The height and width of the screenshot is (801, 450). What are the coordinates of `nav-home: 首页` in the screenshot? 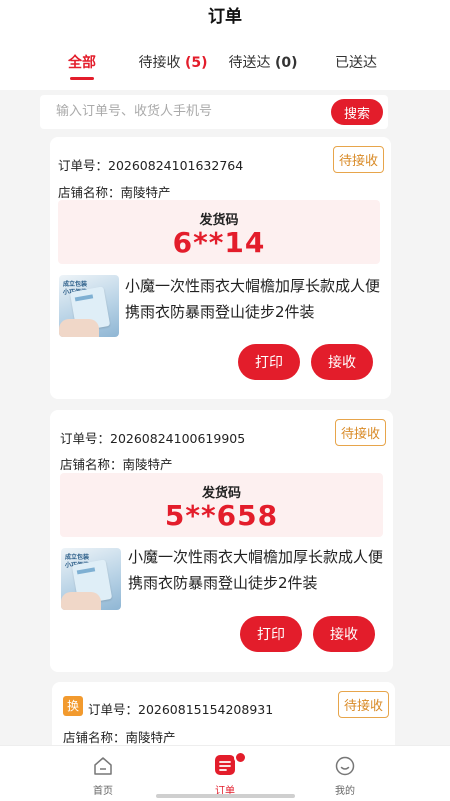 It's located at (103, 773).